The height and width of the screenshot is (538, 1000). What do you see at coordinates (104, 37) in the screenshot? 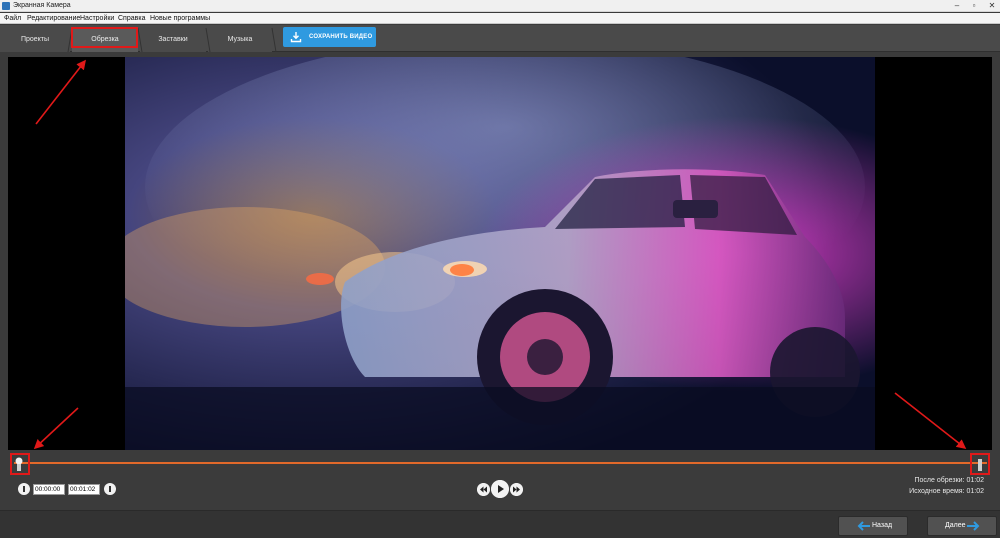
I see `trim-tab-highlight` at bounding box center [104, 37].